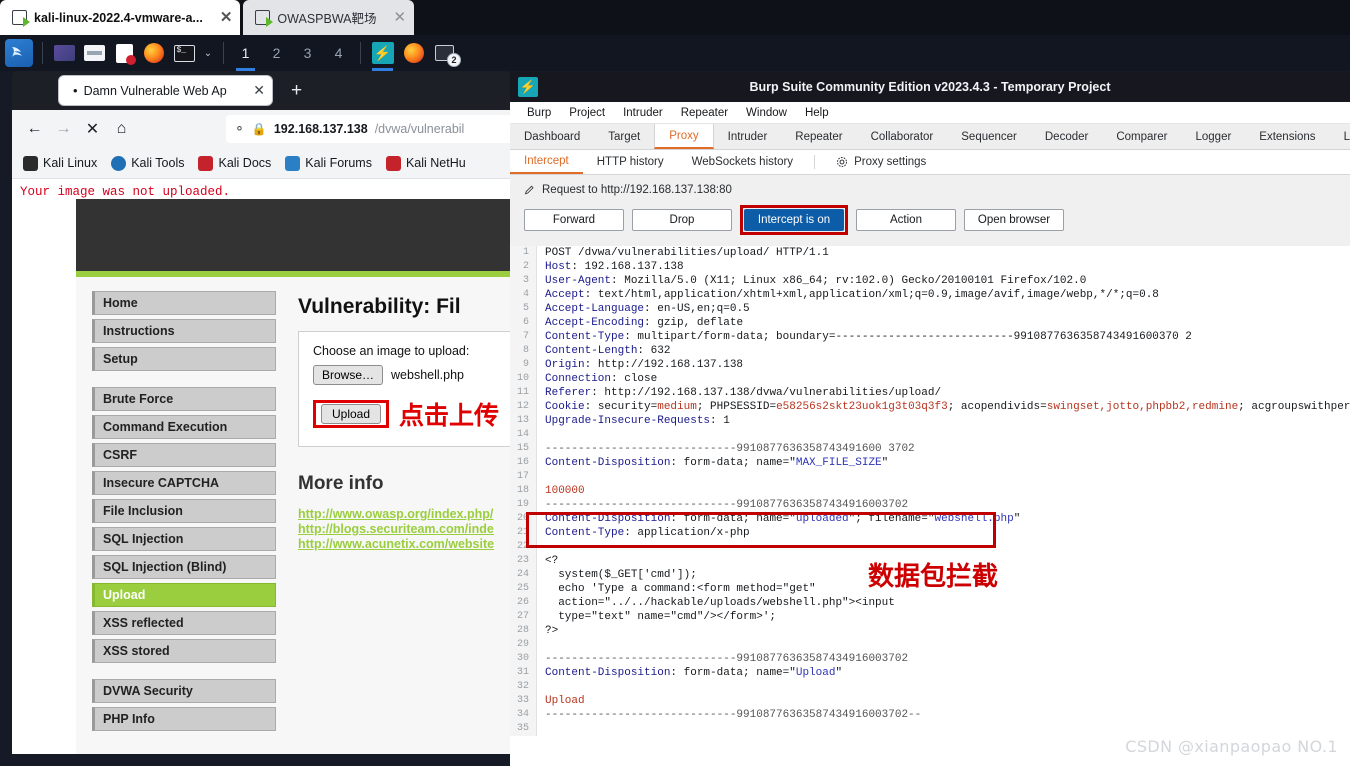 Image resolution: width=1350 pixels, height=766 pixels. Describe the element at coordinates (60, 163) in the screenshot. I see `bookmark-kali-linux: Kali Linux` at that location.